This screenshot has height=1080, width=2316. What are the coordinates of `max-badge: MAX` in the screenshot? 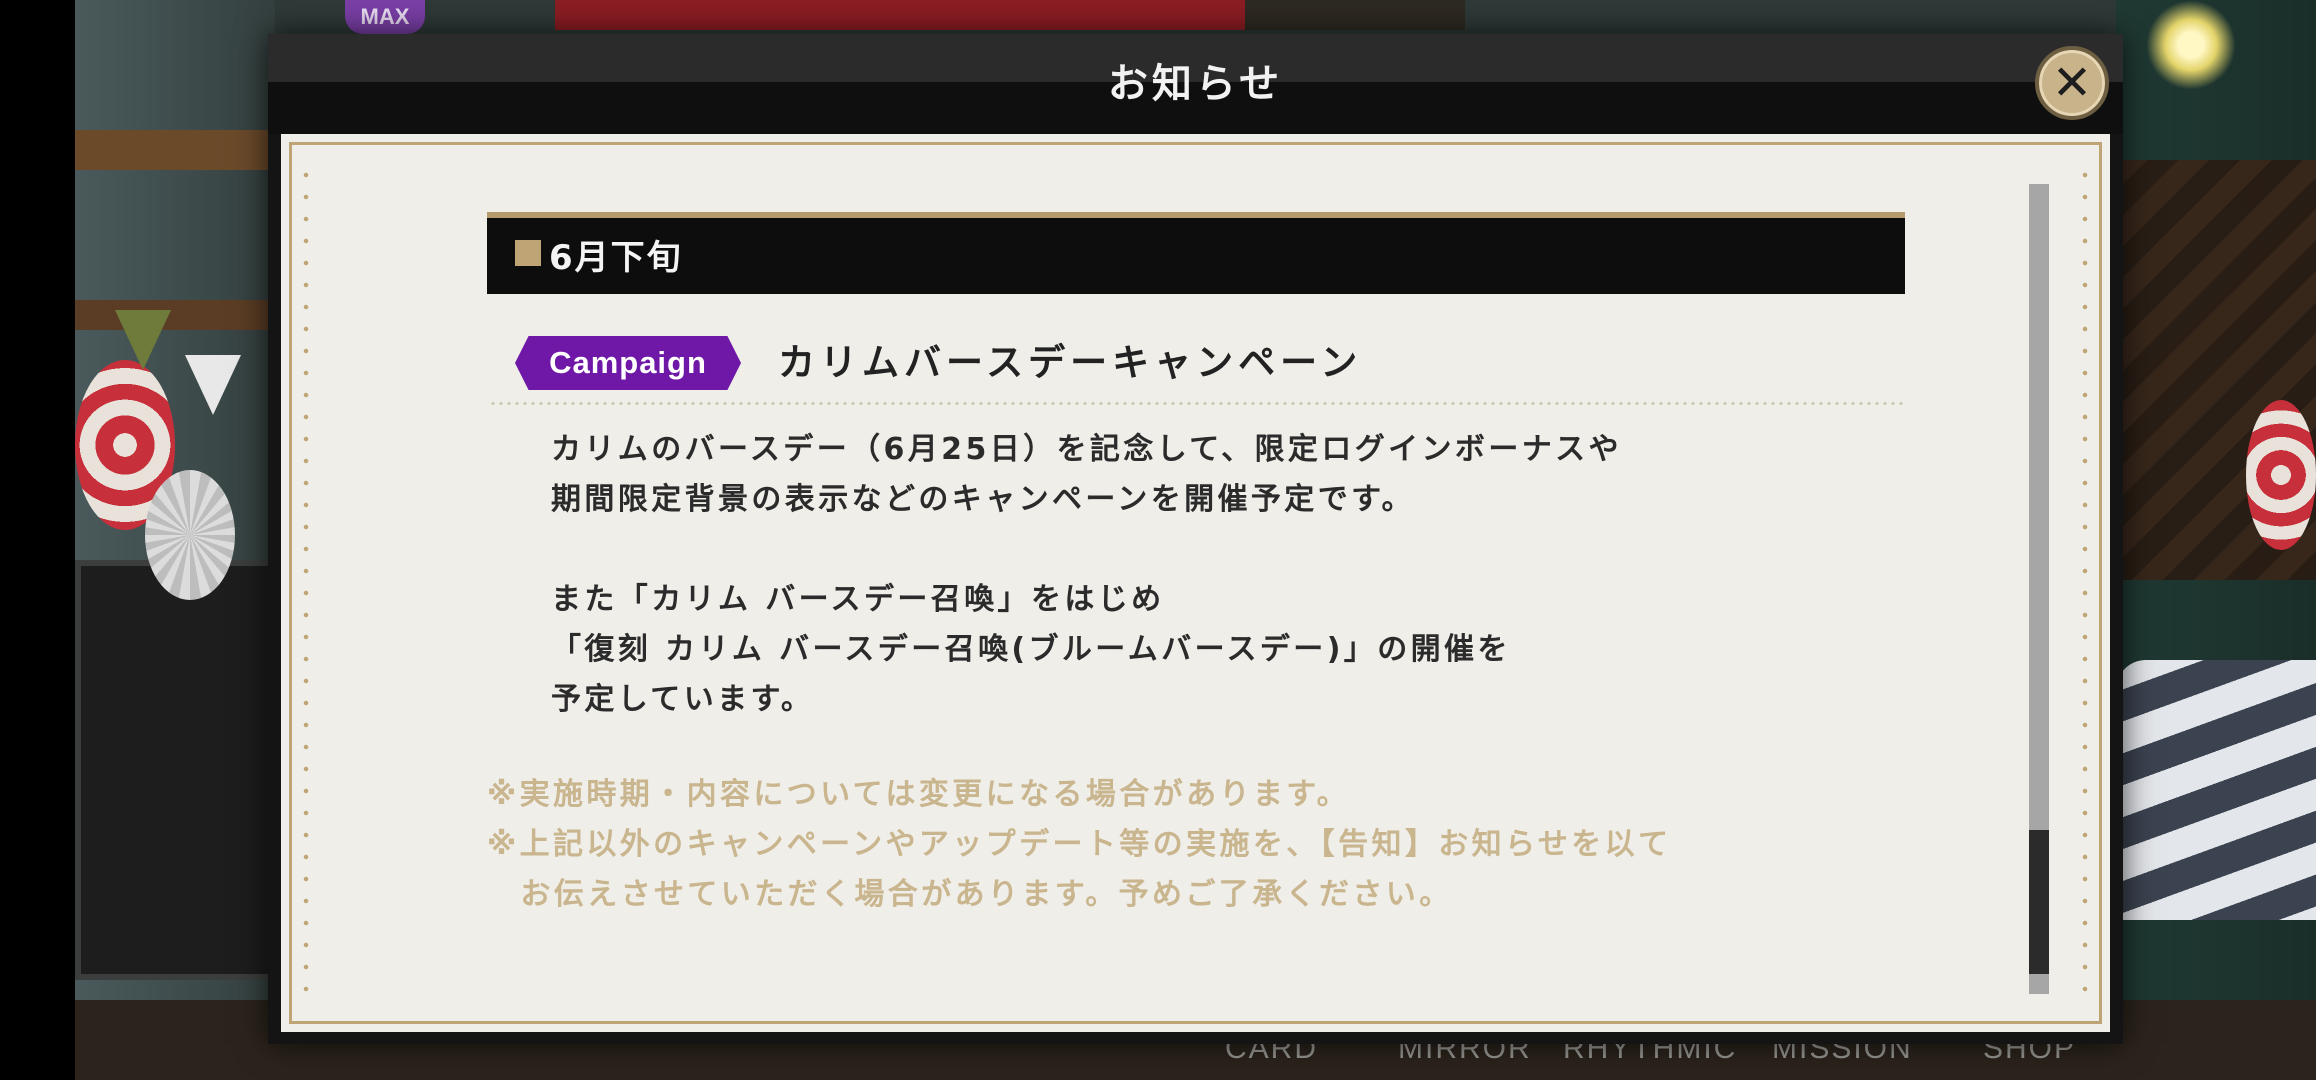 It's located at (385, 17).